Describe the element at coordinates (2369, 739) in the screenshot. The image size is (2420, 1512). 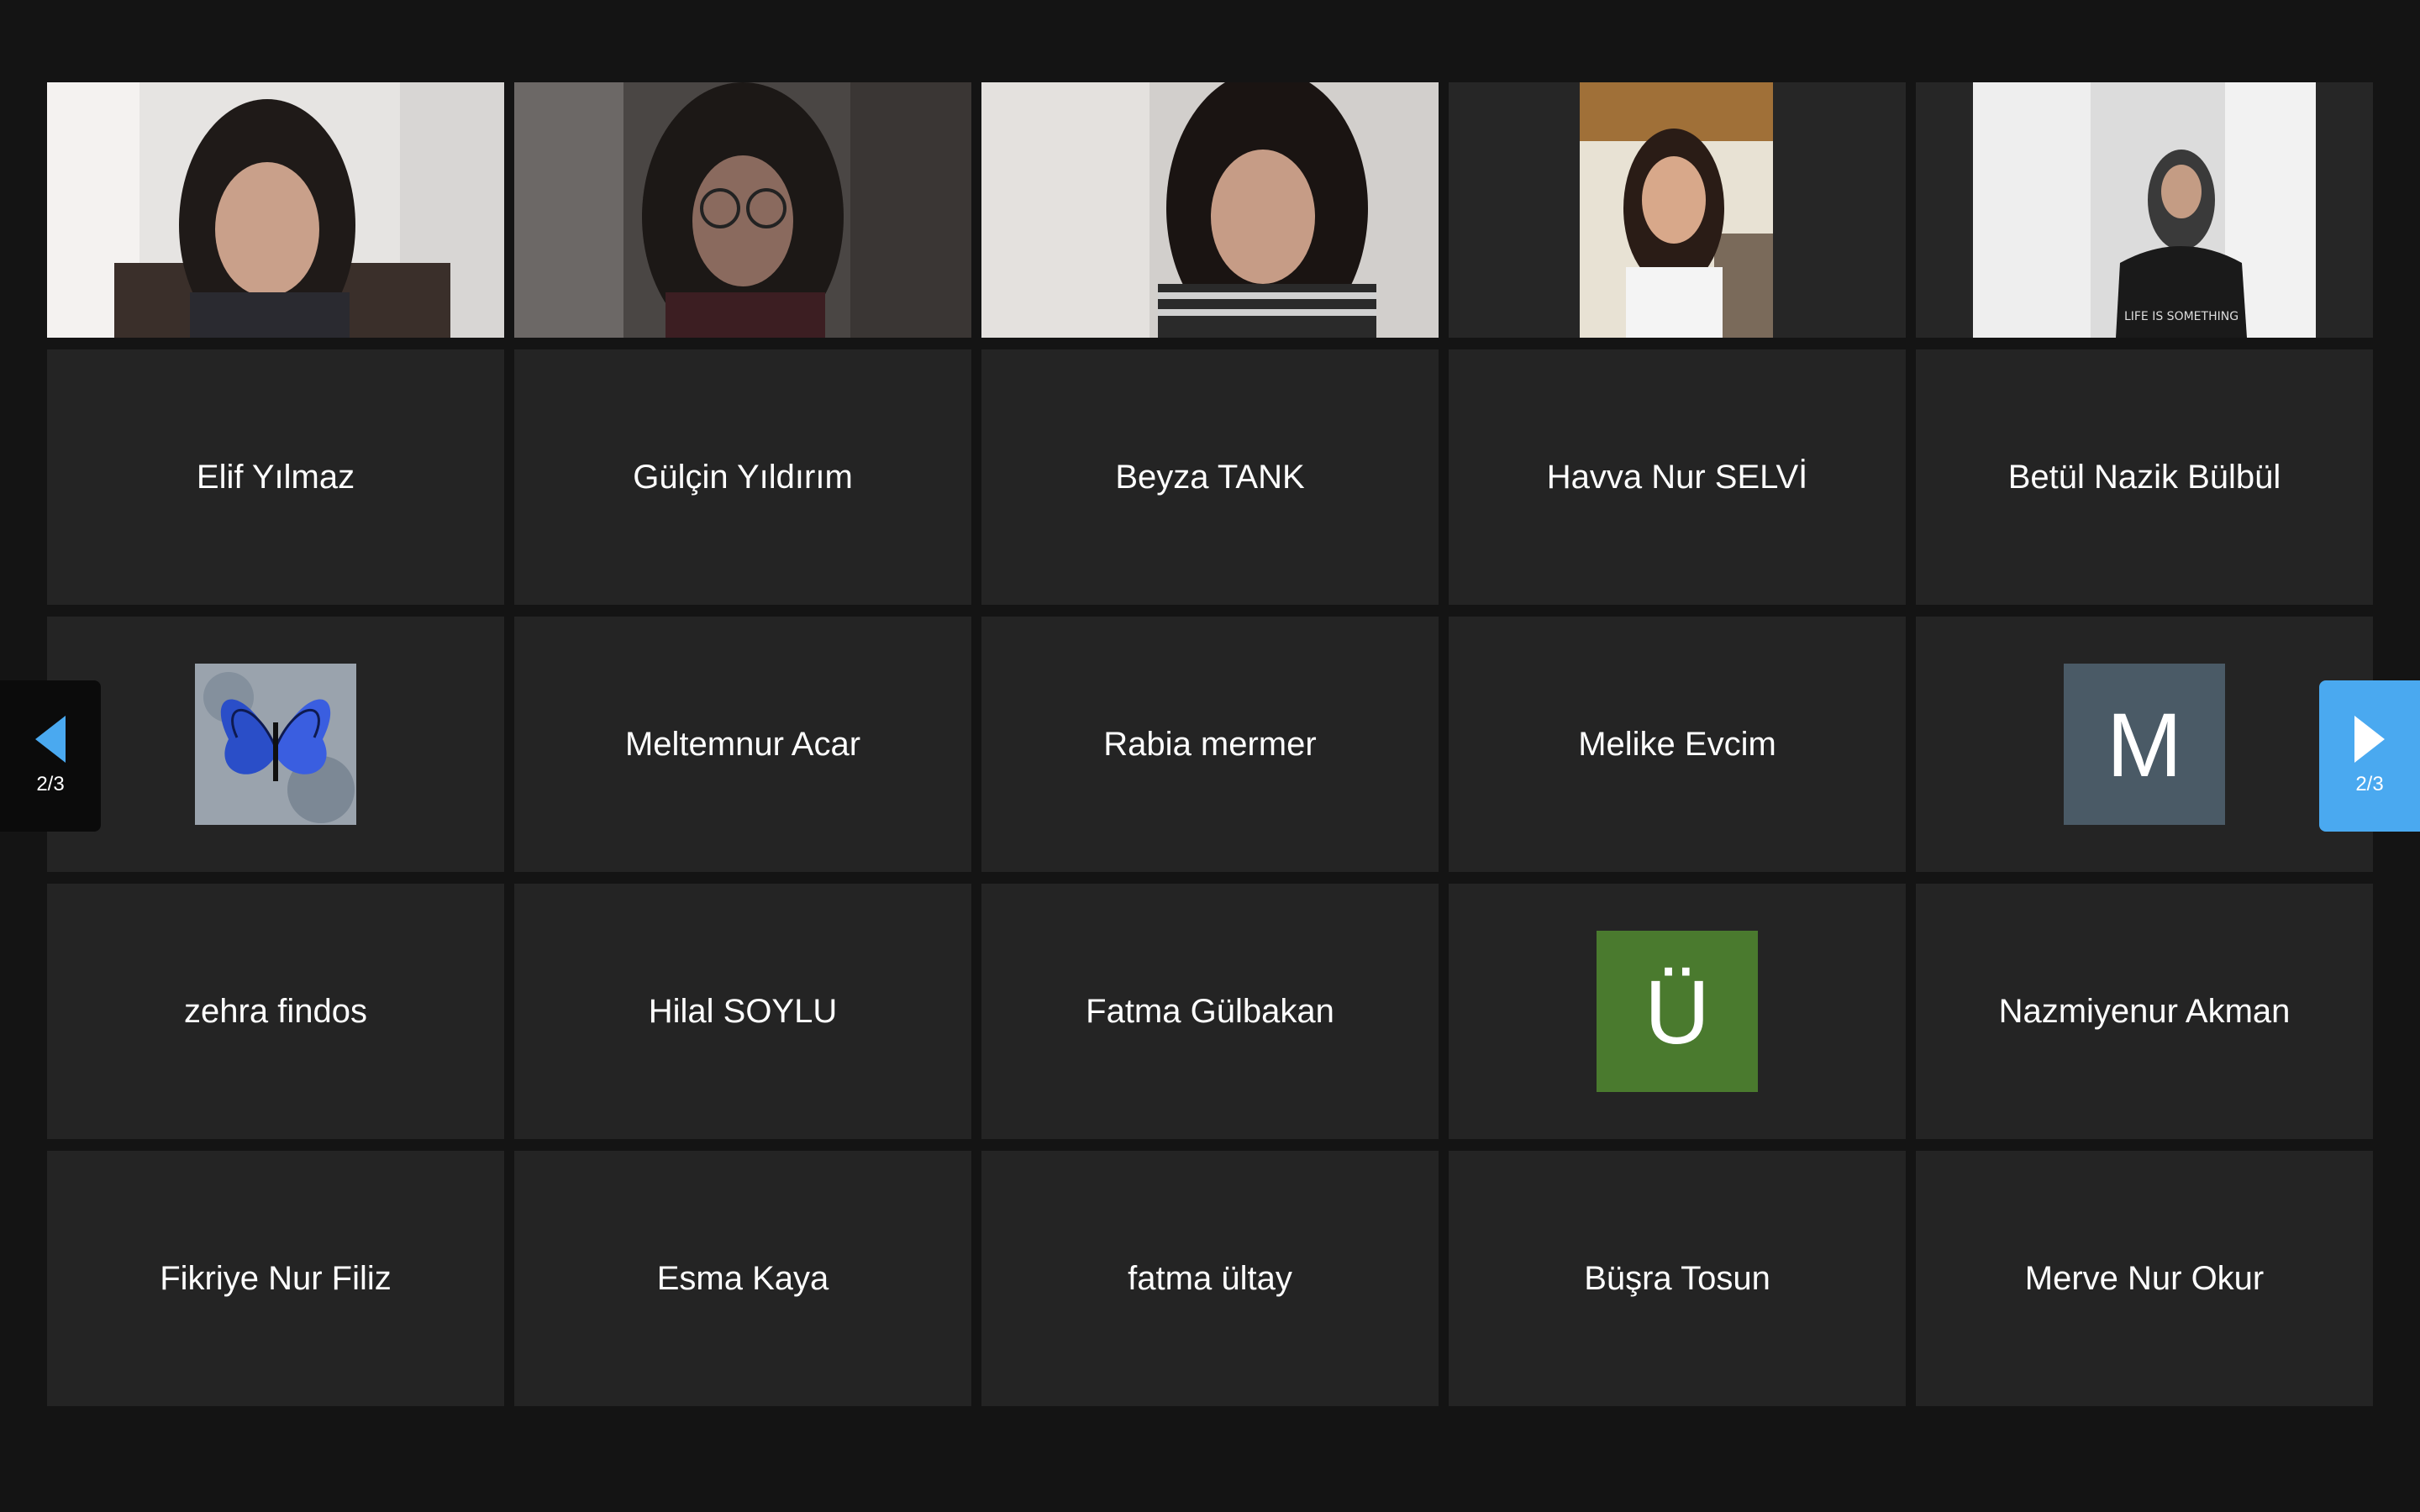
I see `chevron-right-icon` at that location.